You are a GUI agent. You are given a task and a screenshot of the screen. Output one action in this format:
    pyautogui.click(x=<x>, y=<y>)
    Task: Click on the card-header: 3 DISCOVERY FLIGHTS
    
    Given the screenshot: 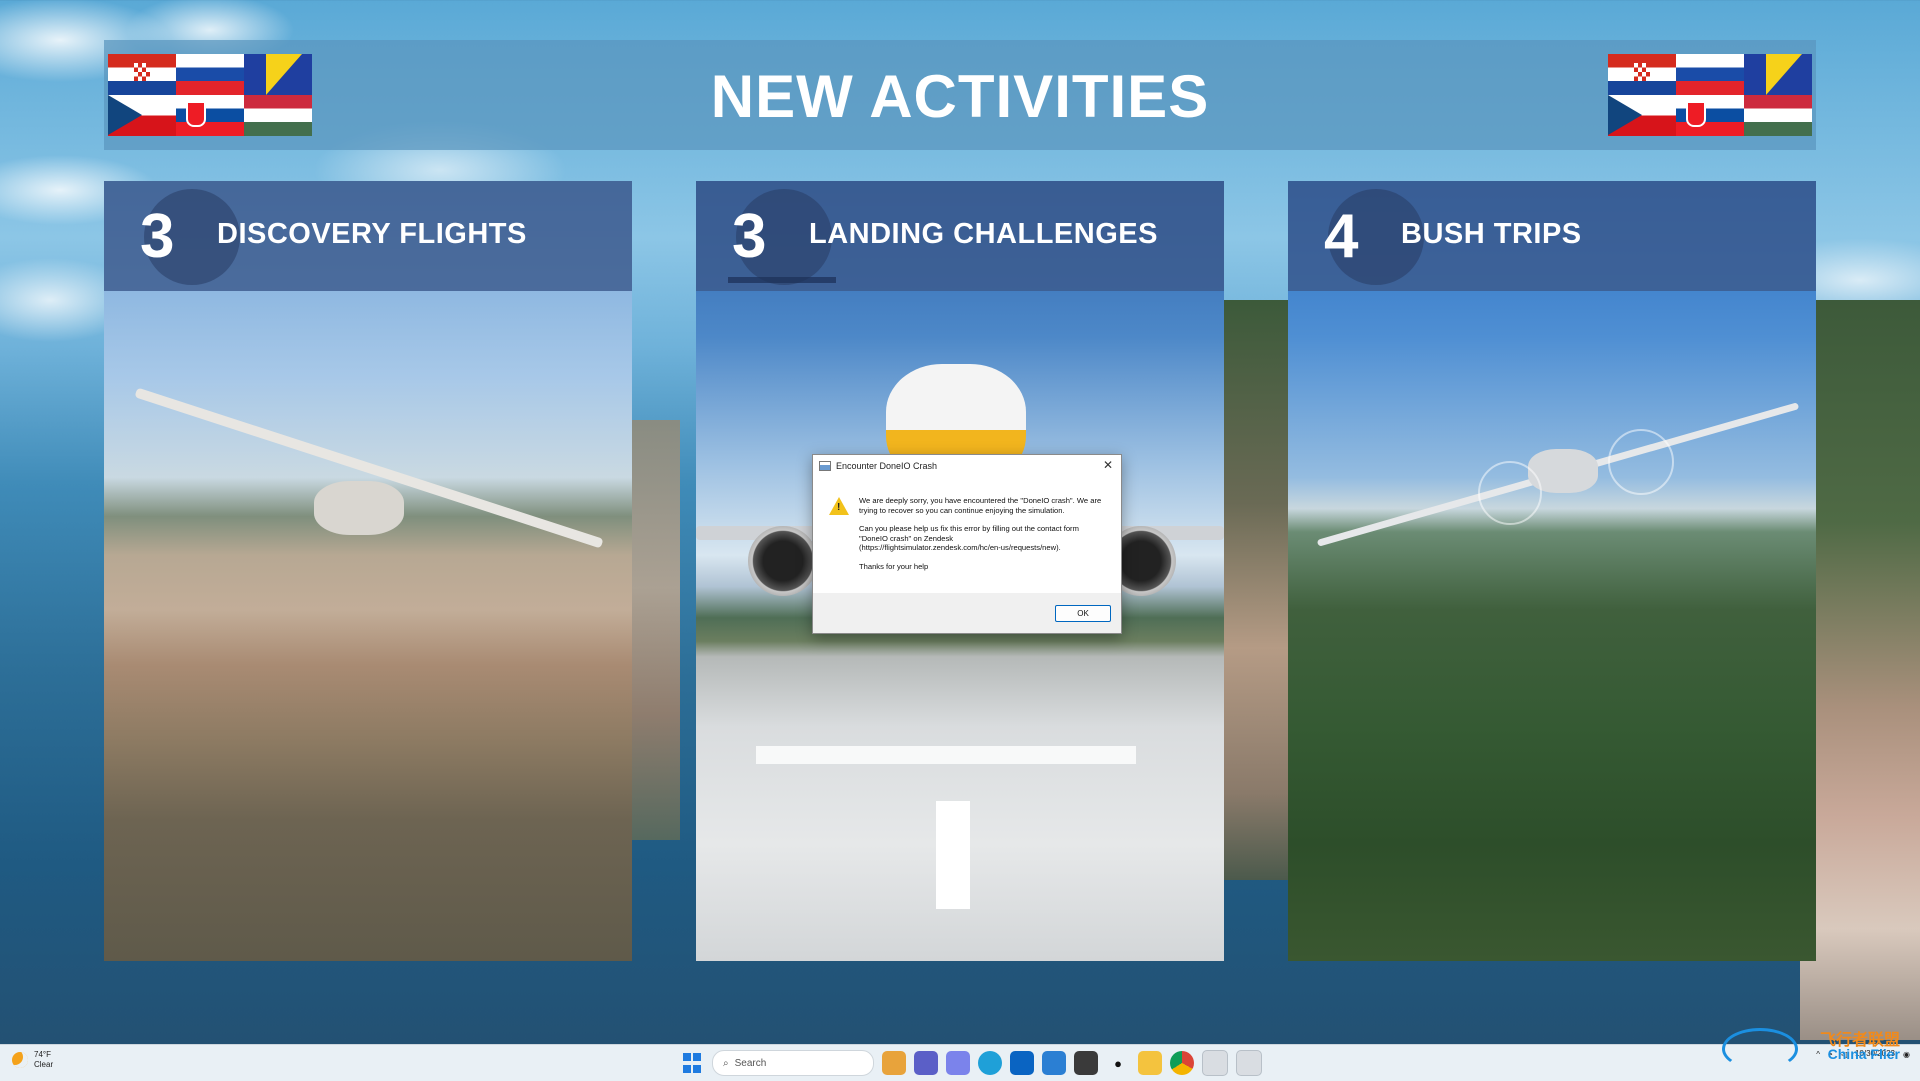 What is the action you would take?
    pyautogui.click(x=368, y=236)
    